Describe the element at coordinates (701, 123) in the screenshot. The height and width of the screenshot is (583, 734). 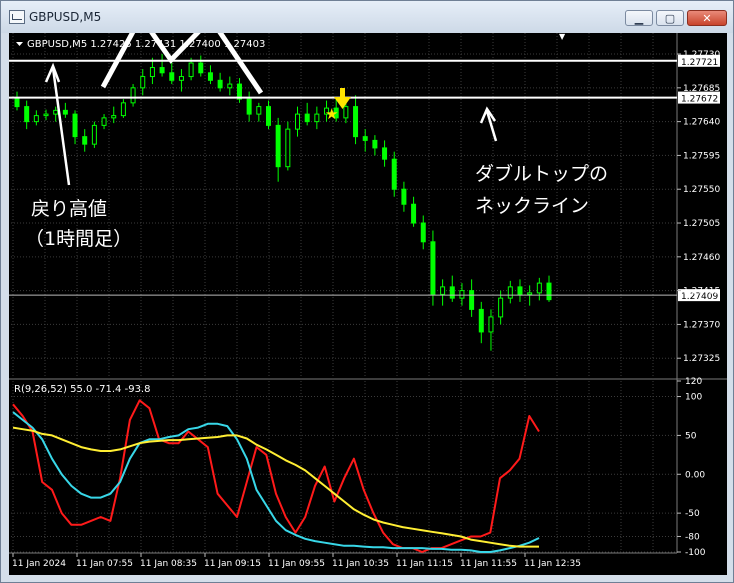
I see `price-axis-label: 1.27640` at that location.